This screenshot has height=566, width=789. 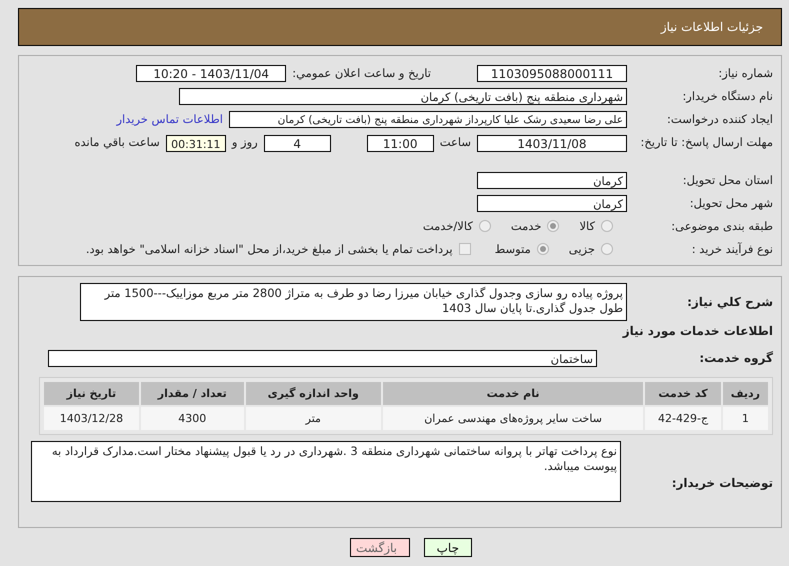 What do you see at coordinates (196, 143) in the screenshot?
I see `remaining-time-field: 00:31:11` at bounding box center [196, 143].